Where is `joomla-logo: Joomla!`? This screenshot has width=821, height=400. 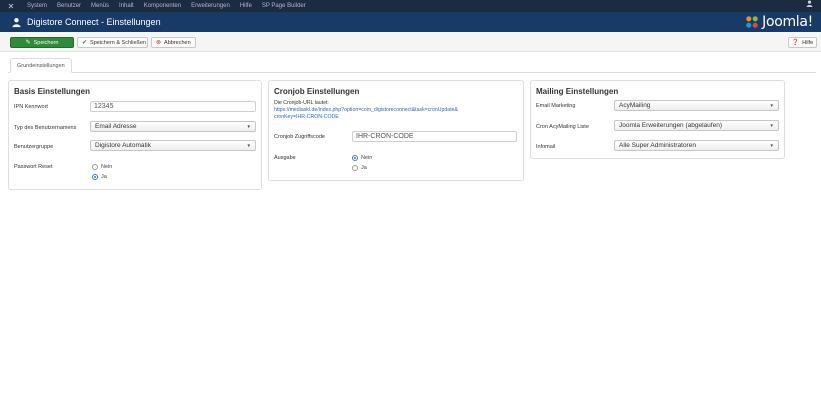 joomla-logo: Joomla! is located at coordinates (778, 22).